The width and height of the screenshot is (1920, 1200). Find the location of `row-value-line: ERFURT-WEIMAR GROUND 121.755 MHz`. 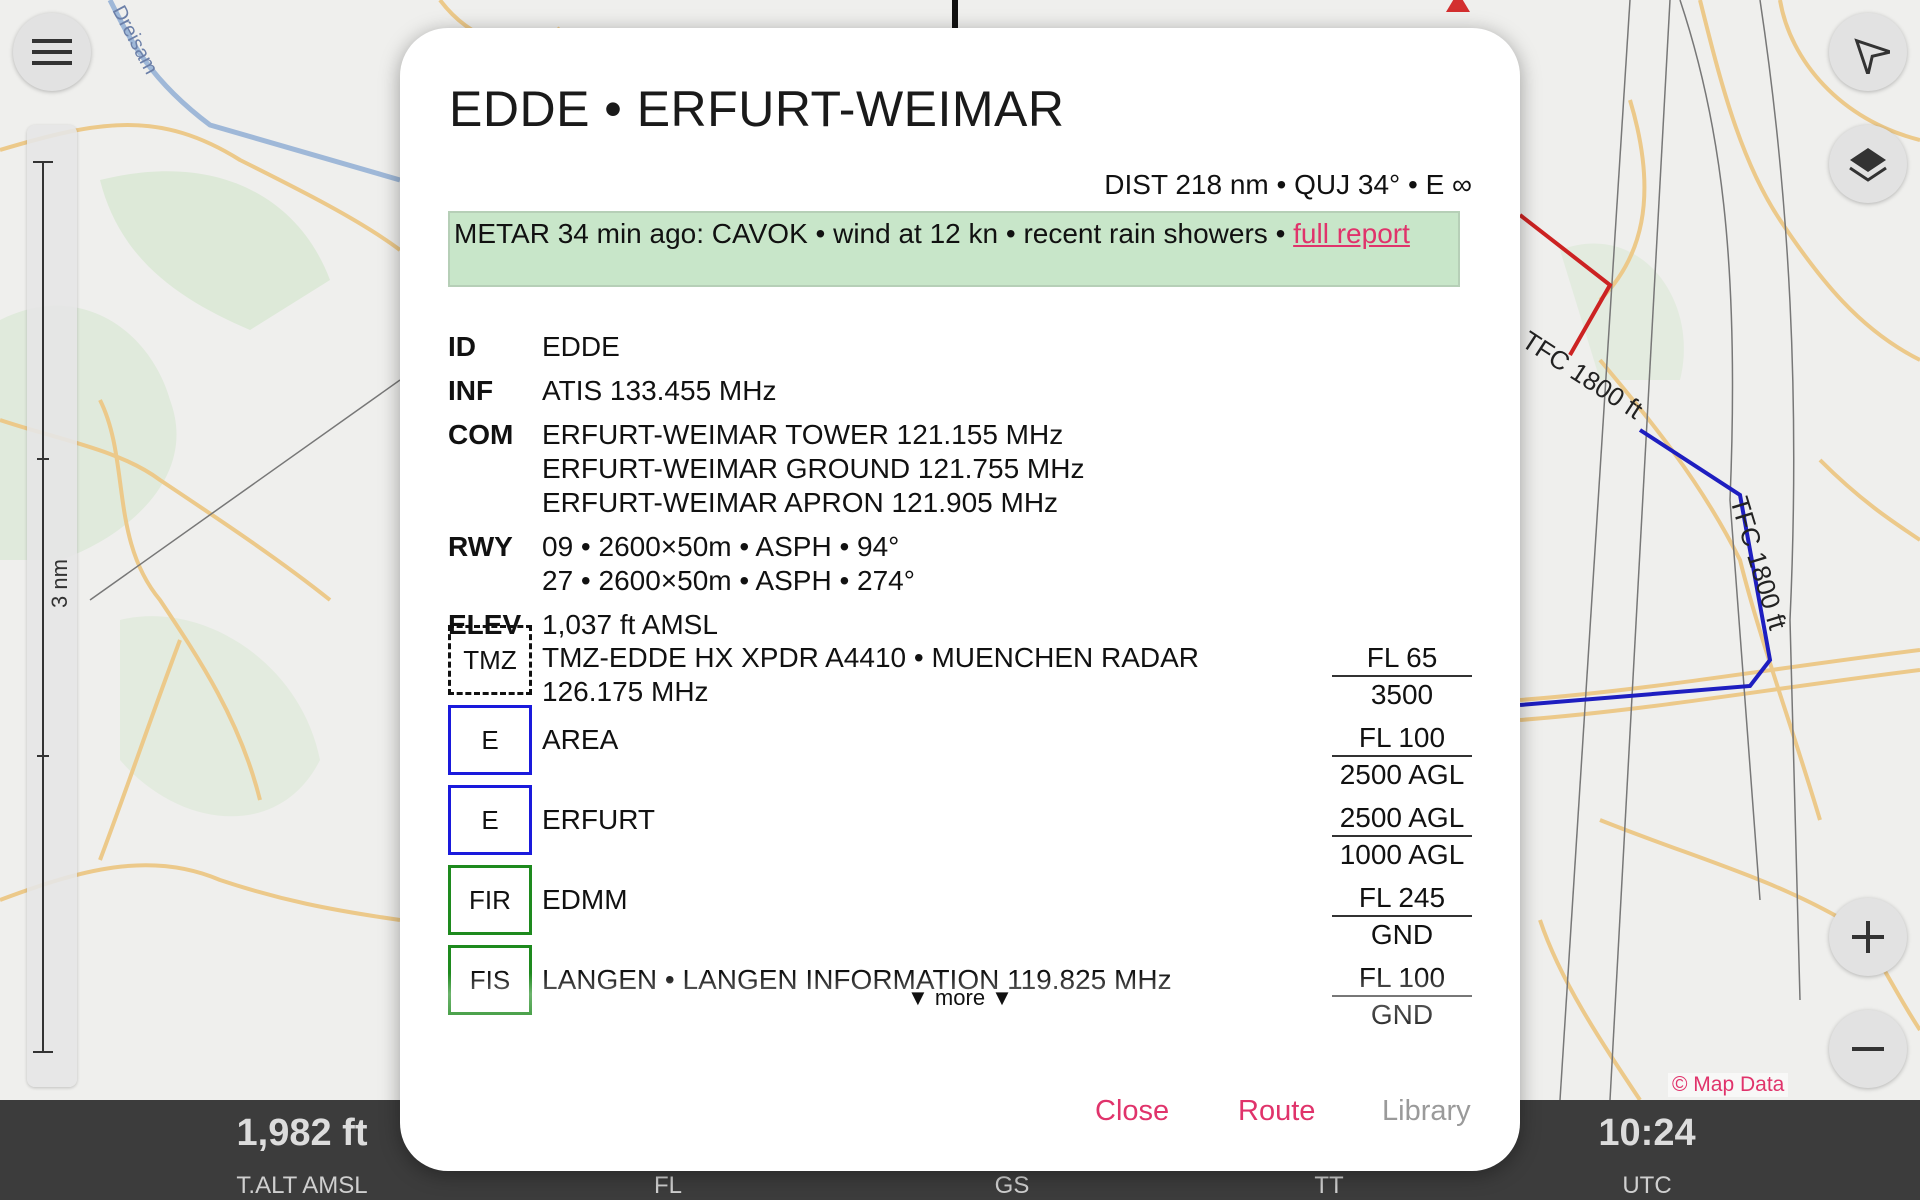

row-value-line: ERFURT-WEIMAR GROUND 121.755 MHz is located at coordinates (813, 468).